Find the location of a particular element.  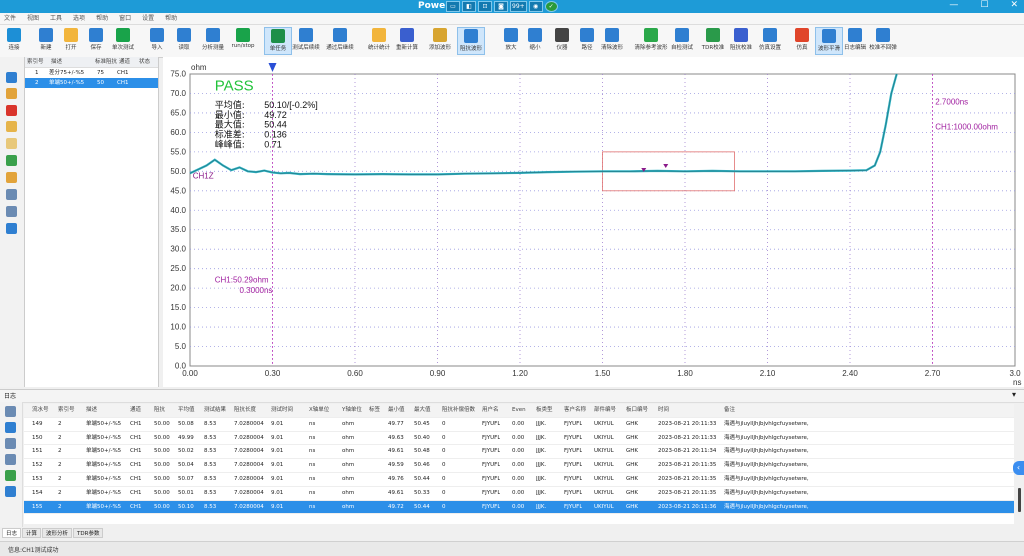

col-header: 阻抗补偿倍数 is located at coordinates (458, 410).